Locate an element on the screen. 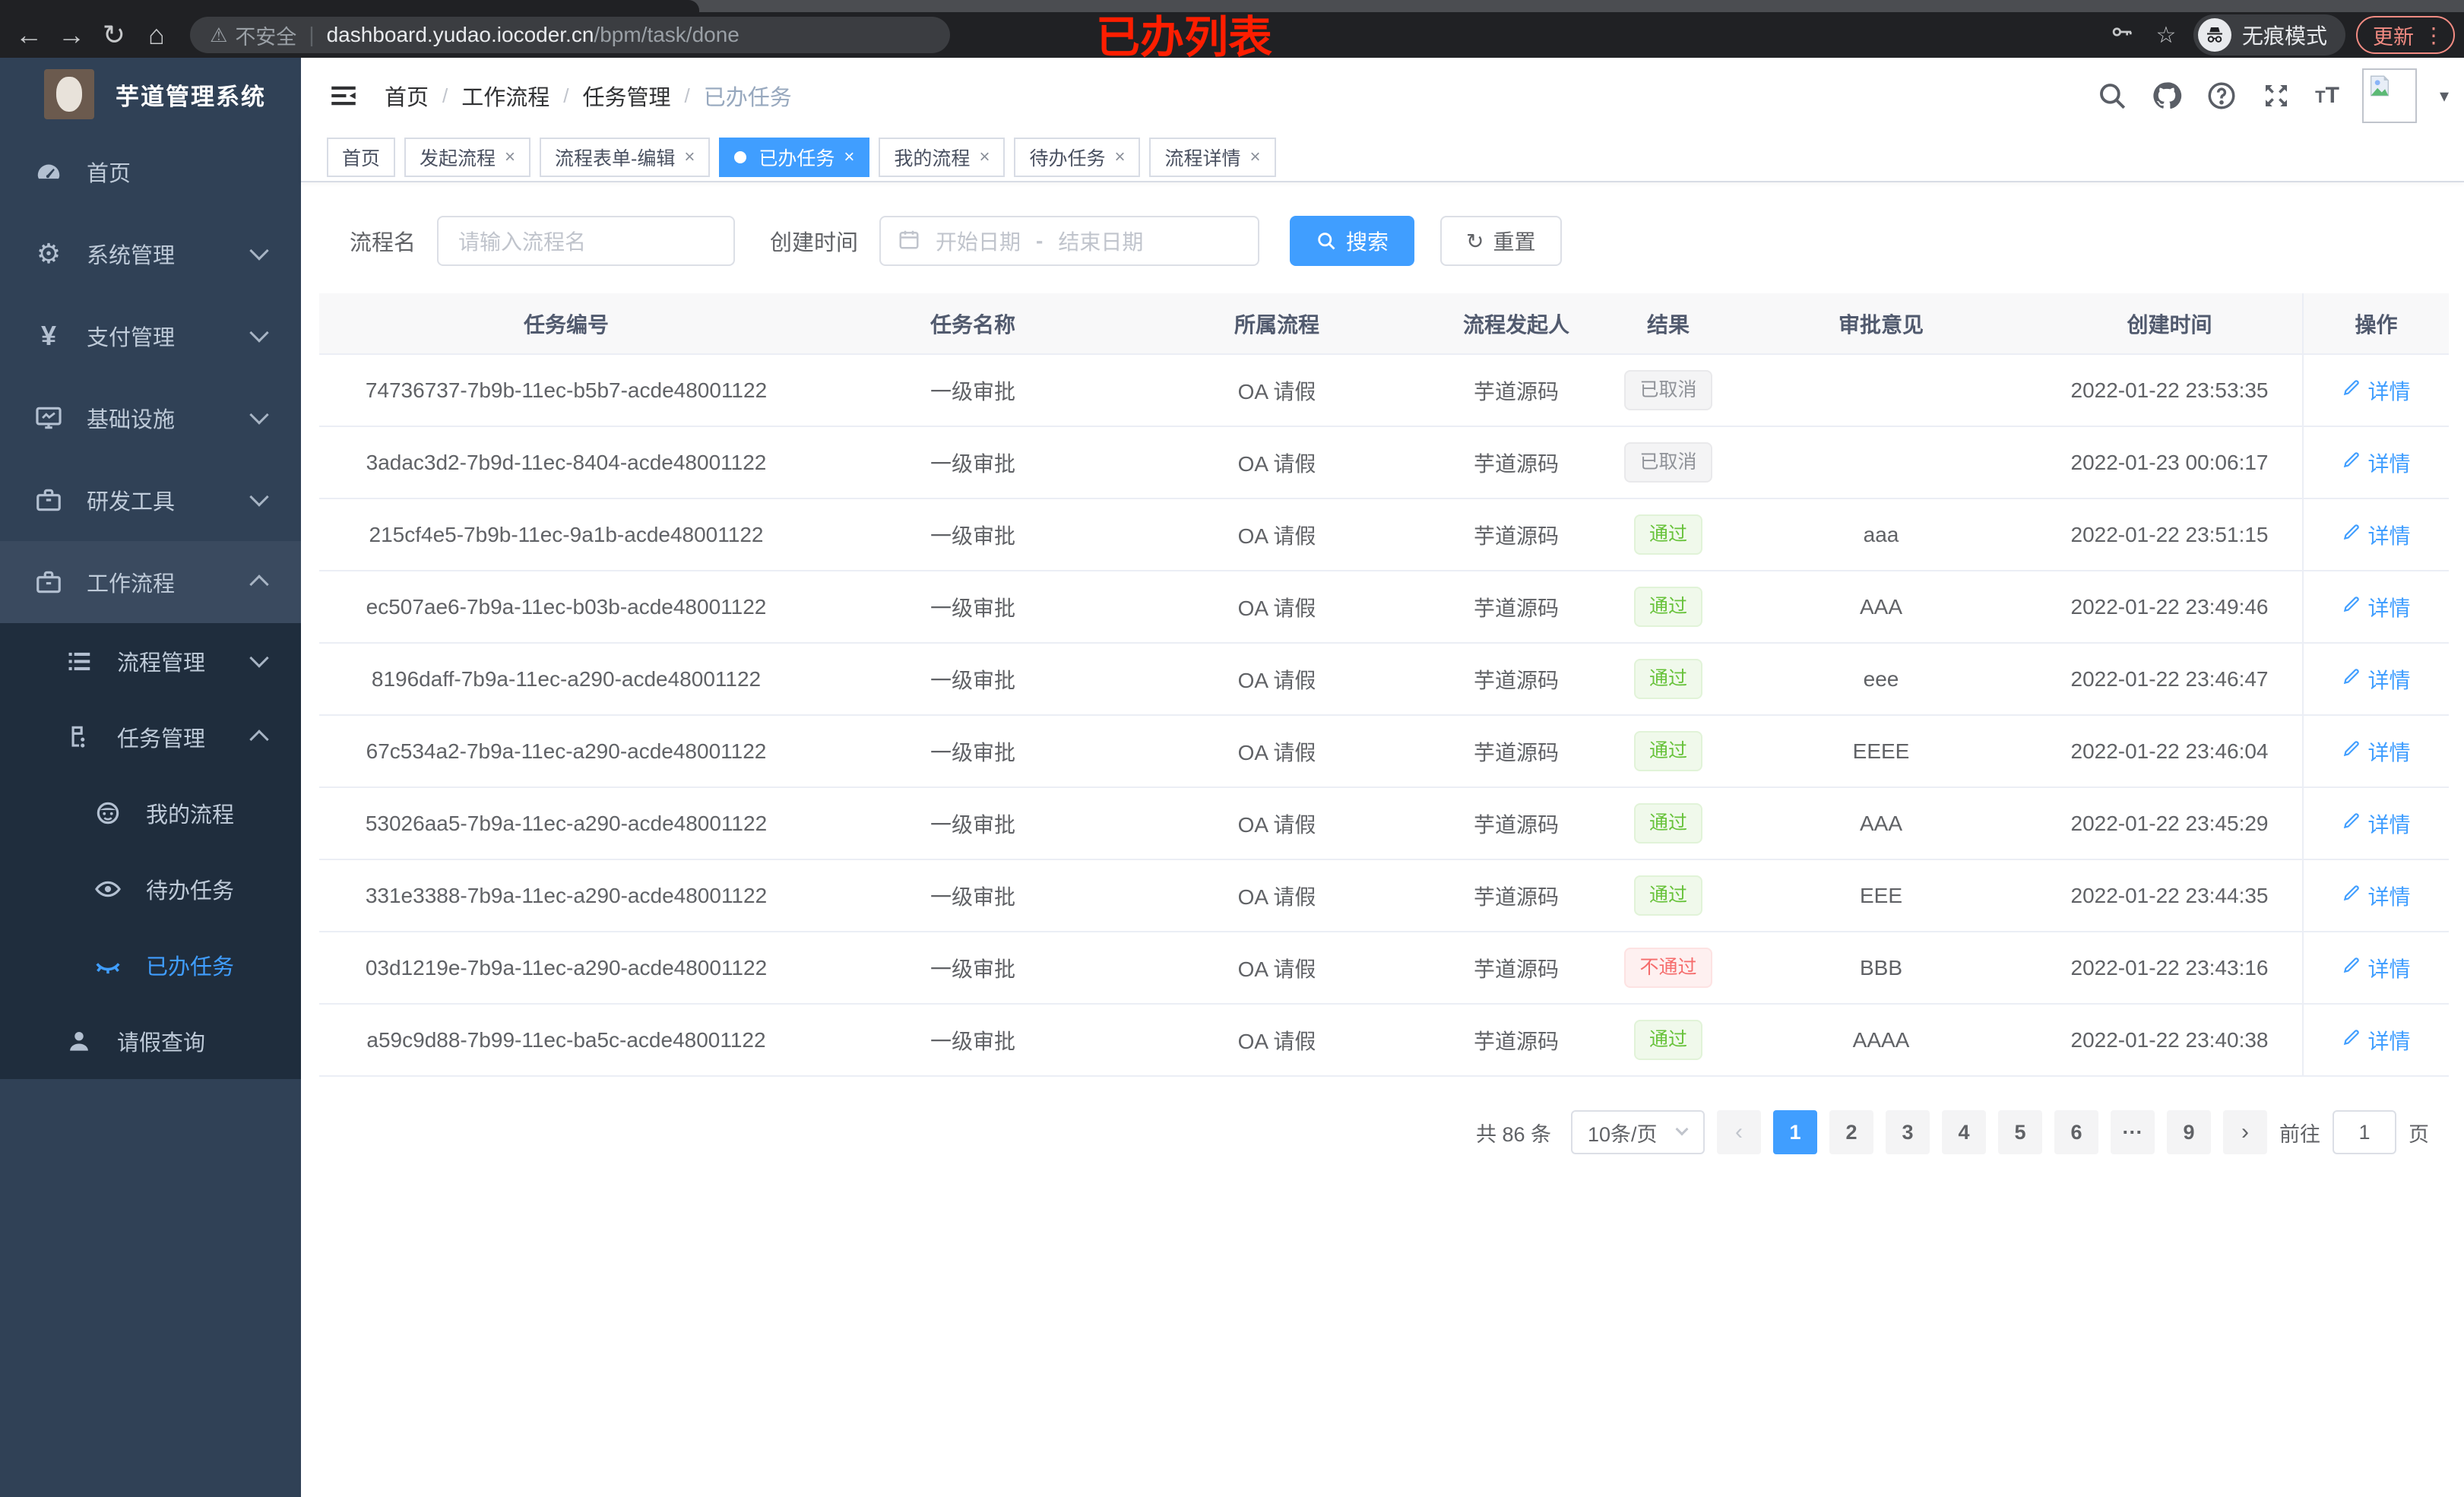 The height and width of the screenshot is (1497, 2464). cell-comment is located at coordinates (1881, 390).